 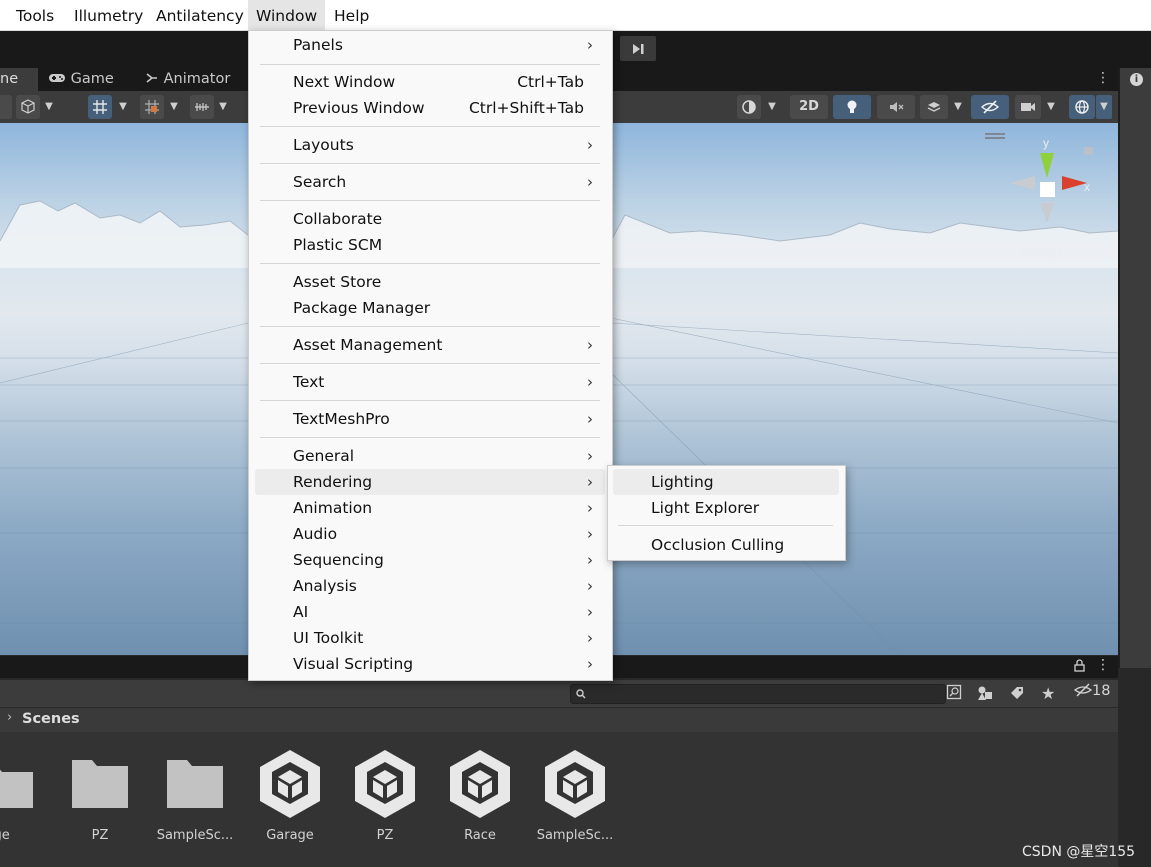 I want to click on menu-item-label: Collaborate, so click(x=338, y=219).